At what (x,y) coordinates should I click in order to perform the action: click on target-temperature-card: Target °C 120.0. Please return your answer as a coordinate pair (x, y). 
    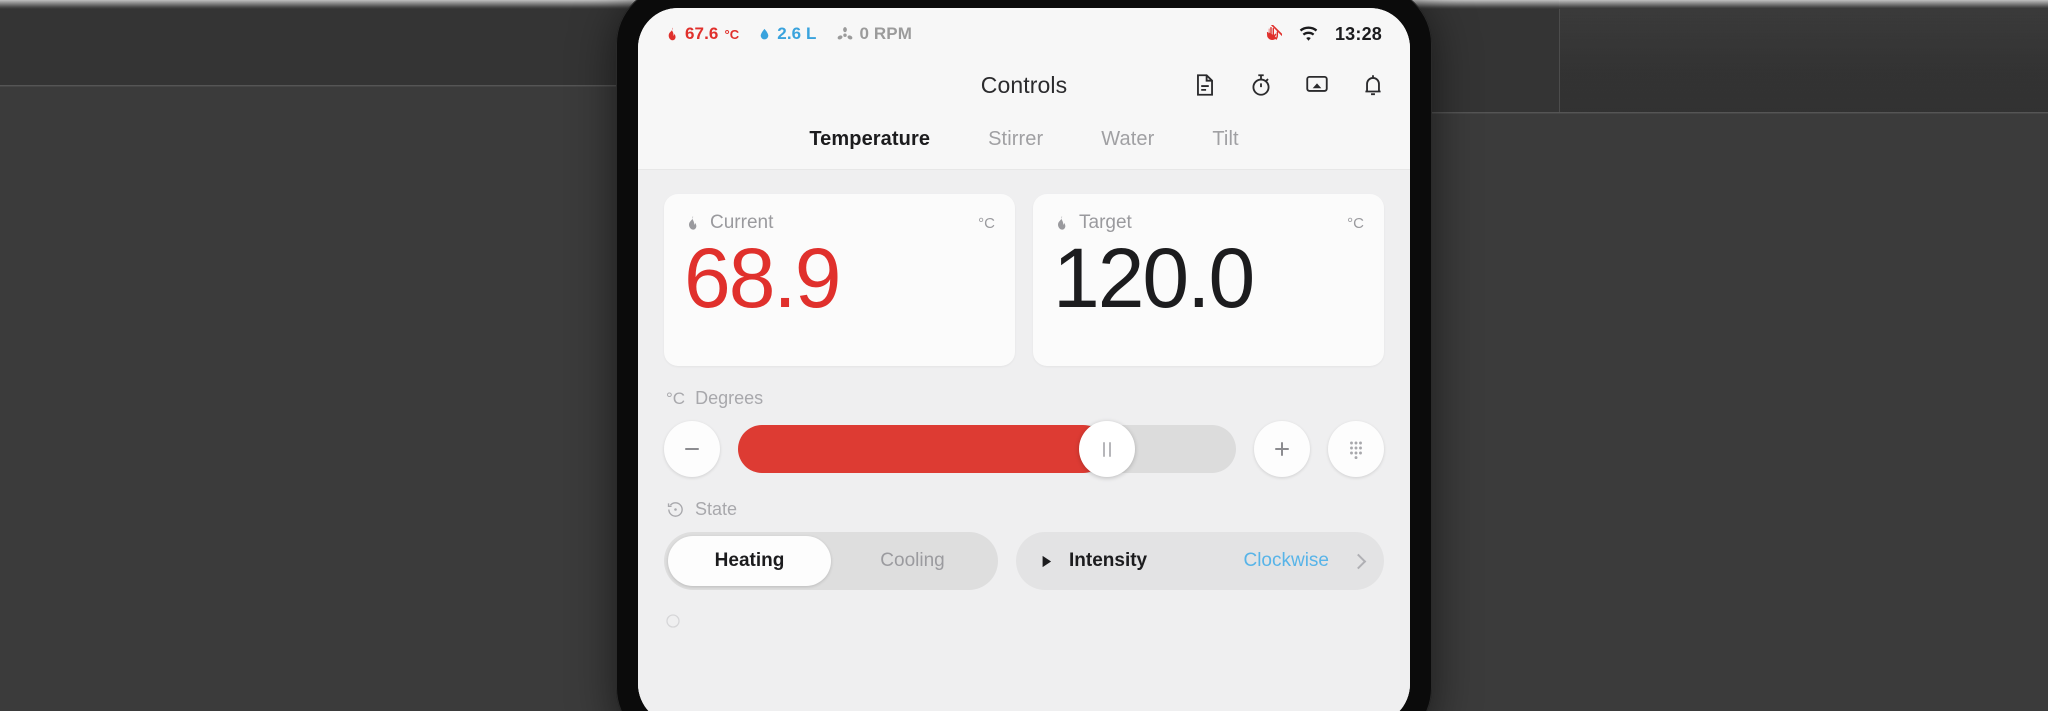
    Looking at the image, I should click on (1208, 280).